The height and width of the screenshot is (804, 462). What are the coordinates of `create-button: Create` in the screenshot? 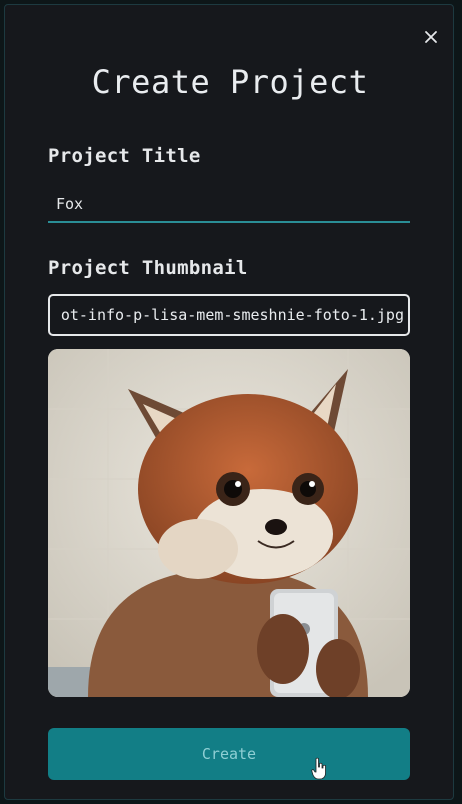 It's located at (229, 754).